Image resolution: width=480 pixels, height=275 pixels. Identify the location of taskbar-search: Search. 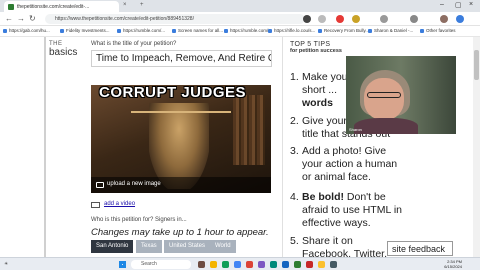
(161, 264).